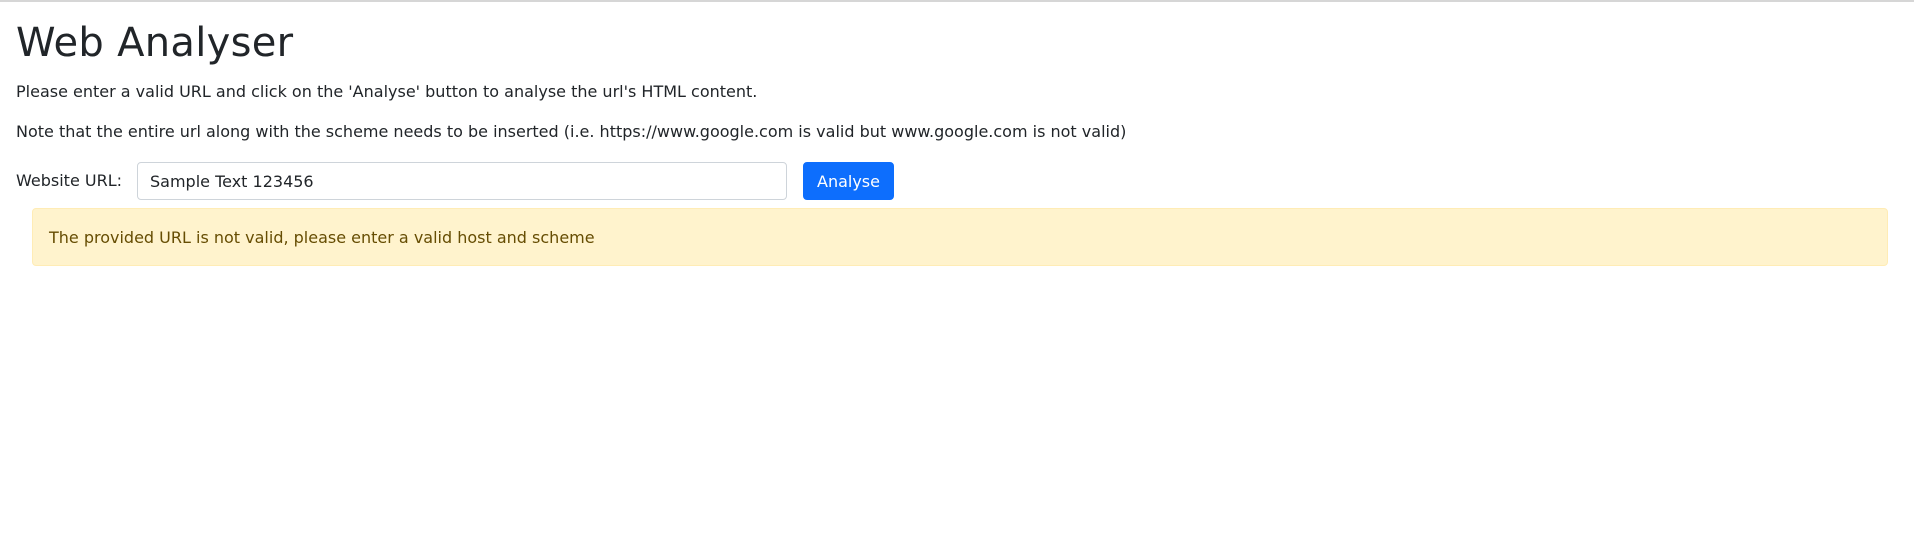 This screenshot has width=1914, height=542. Describe the element at coordinates (848, 181) in the screenshot. I see `analyse-button: Analyse` at that location.